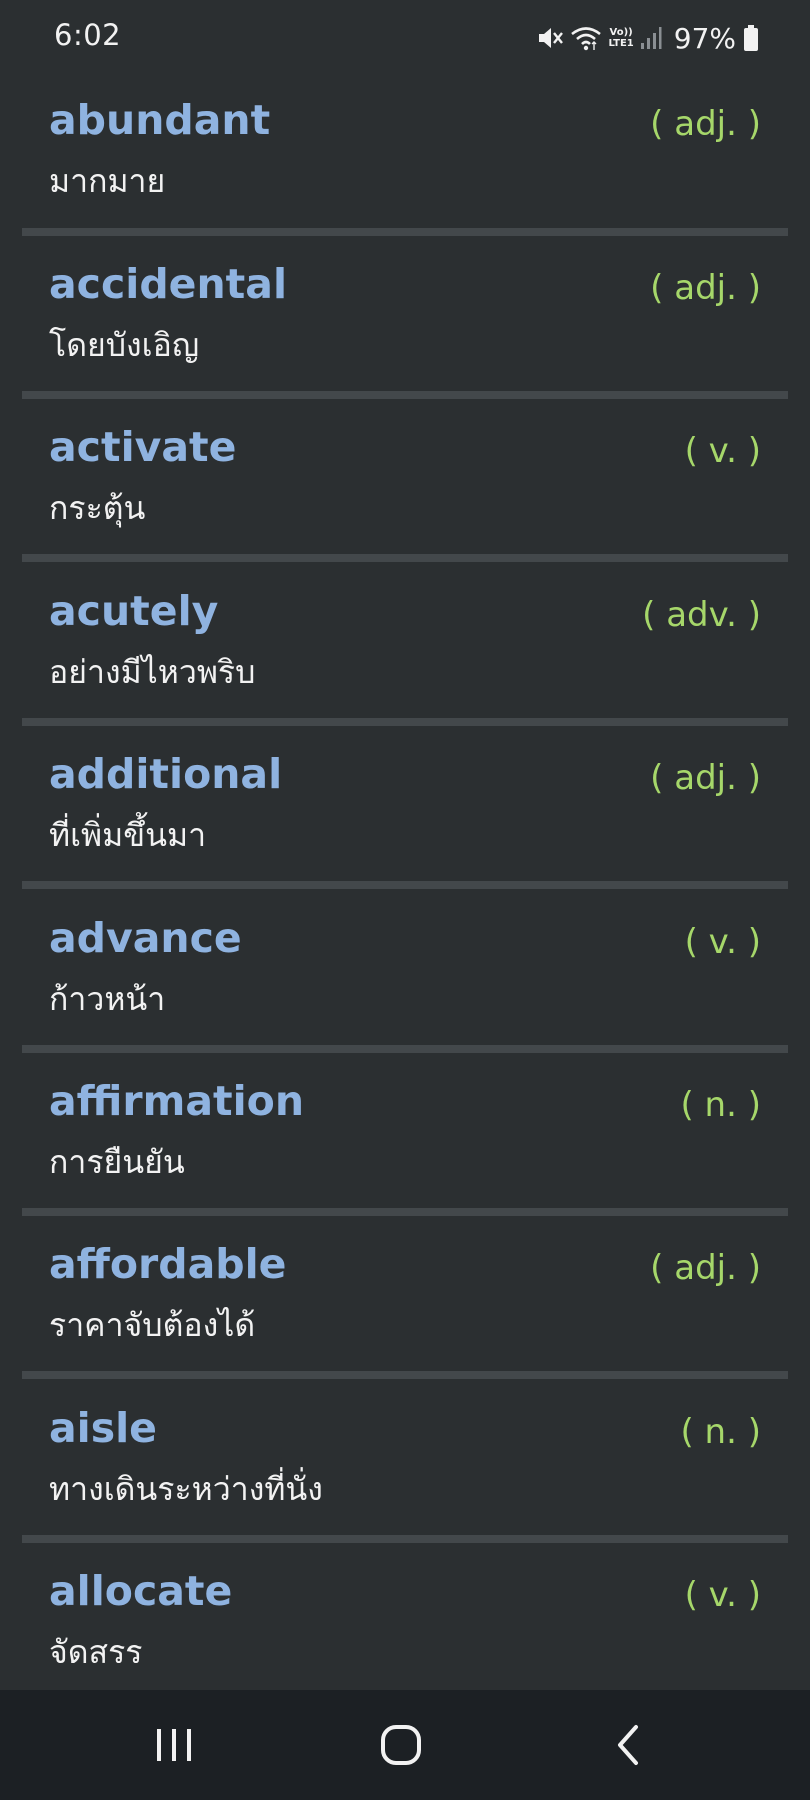 The width and height of the screenshot is (810, 1800). Describe the element at coordinates (145, 938) in the screenshot. I see `word-term: advance` at that location.